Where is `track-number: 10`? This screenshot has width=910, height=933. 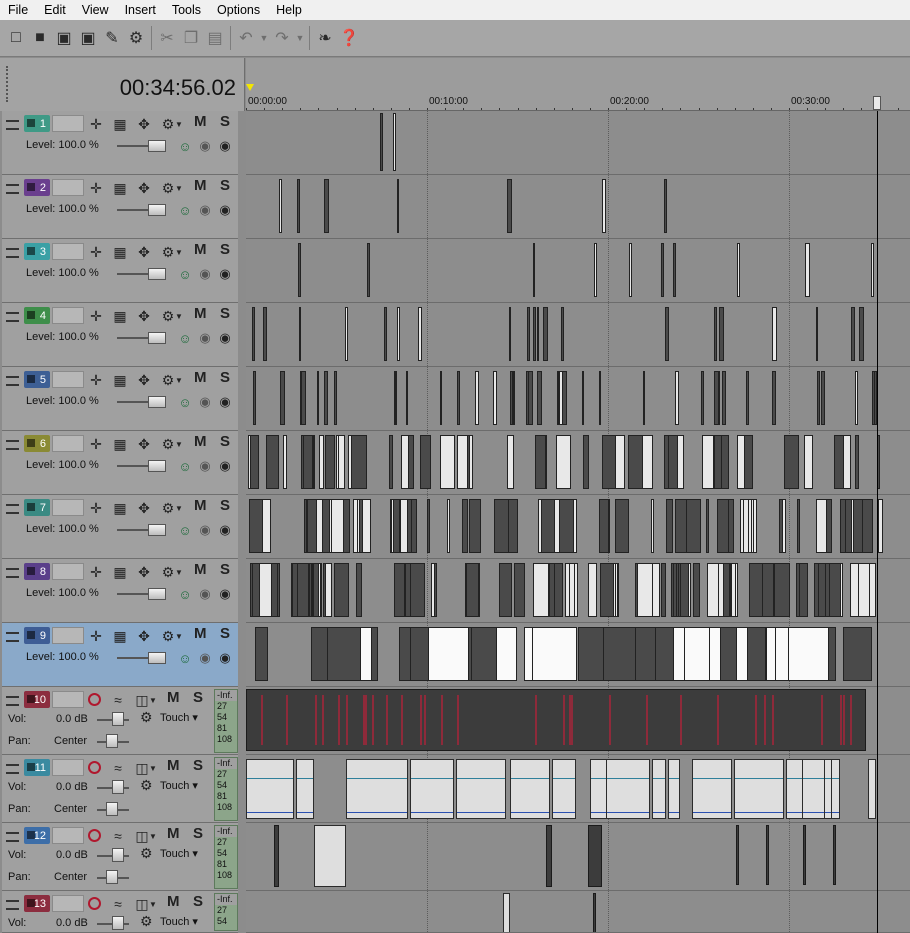 track-number: 10 is located at coordinates (37, 699).